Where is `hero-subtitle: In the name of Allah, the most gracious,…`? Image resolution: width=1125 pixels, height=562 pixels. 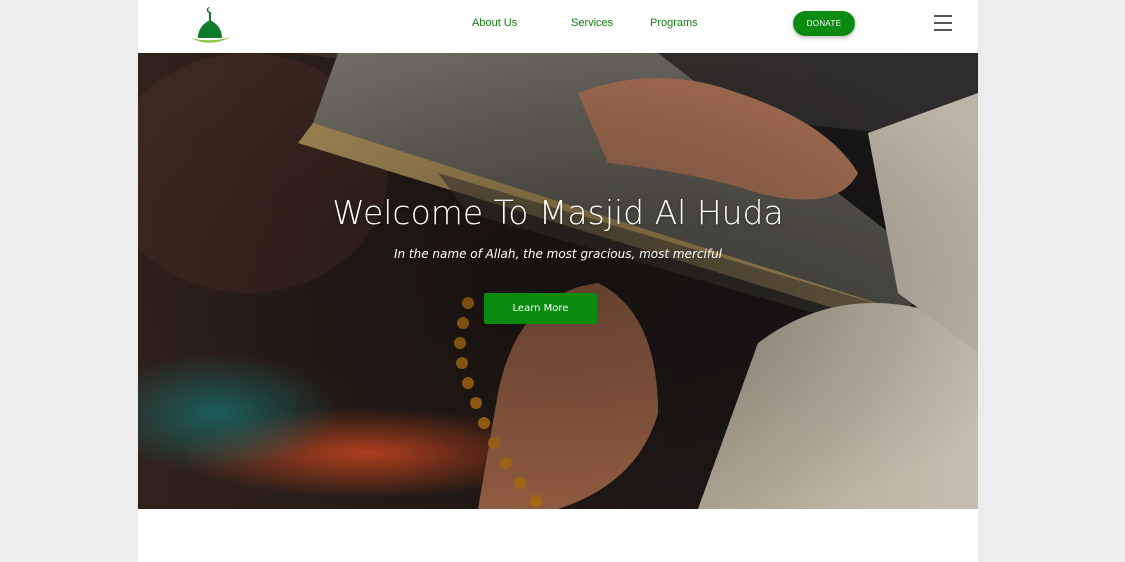 hero-subtitle: In the name of Allah, the most gracious,… is located at coordinates (558, 254).